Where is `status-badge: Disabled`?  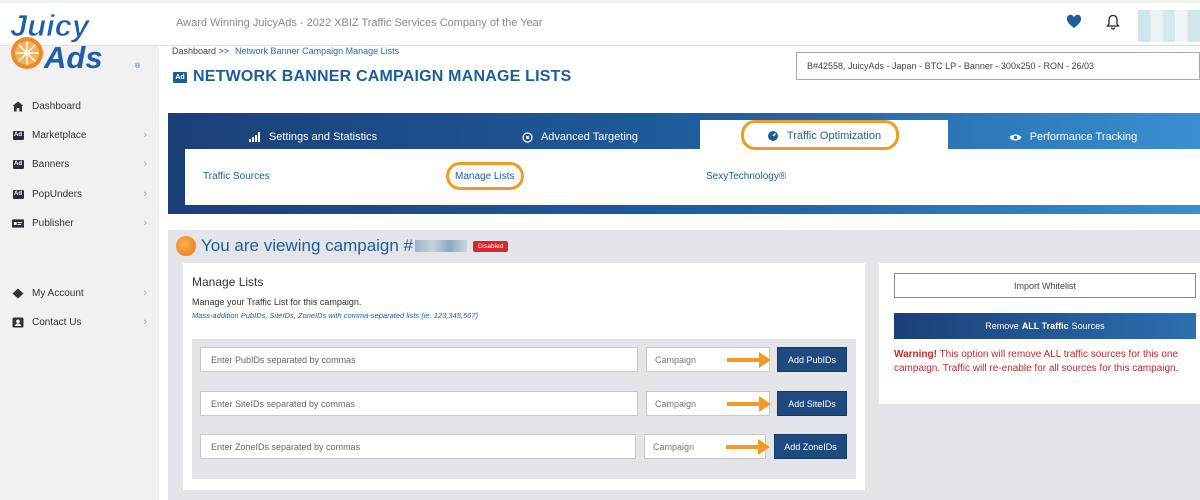
status-badge: Disabled is located at coordinates (491, 246).